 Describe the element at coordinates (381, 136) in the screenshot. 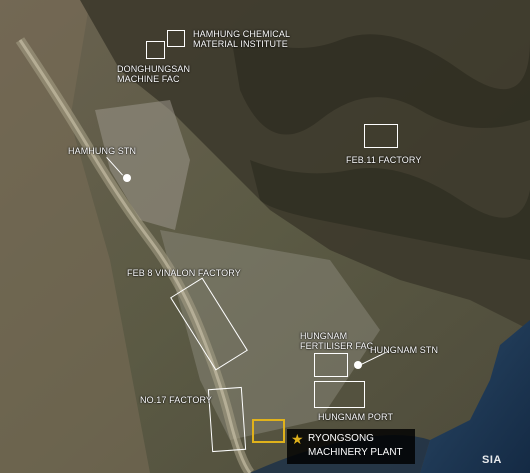

I see `feb11-box` at that location.